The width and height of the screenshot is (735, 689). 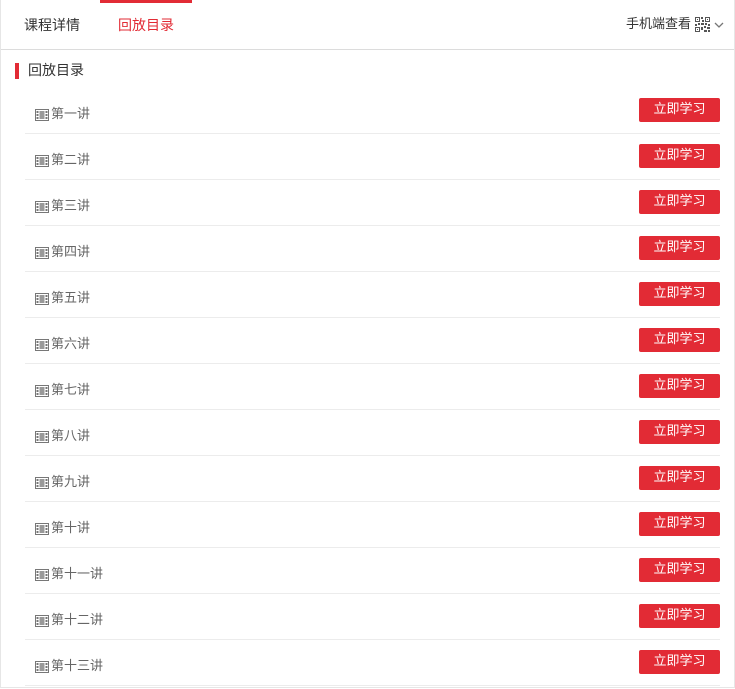 What do you see at coordinates (71, 206) in the screenshot?
I see `lecture-title: 第三讲` at bounding box center [71, 206].